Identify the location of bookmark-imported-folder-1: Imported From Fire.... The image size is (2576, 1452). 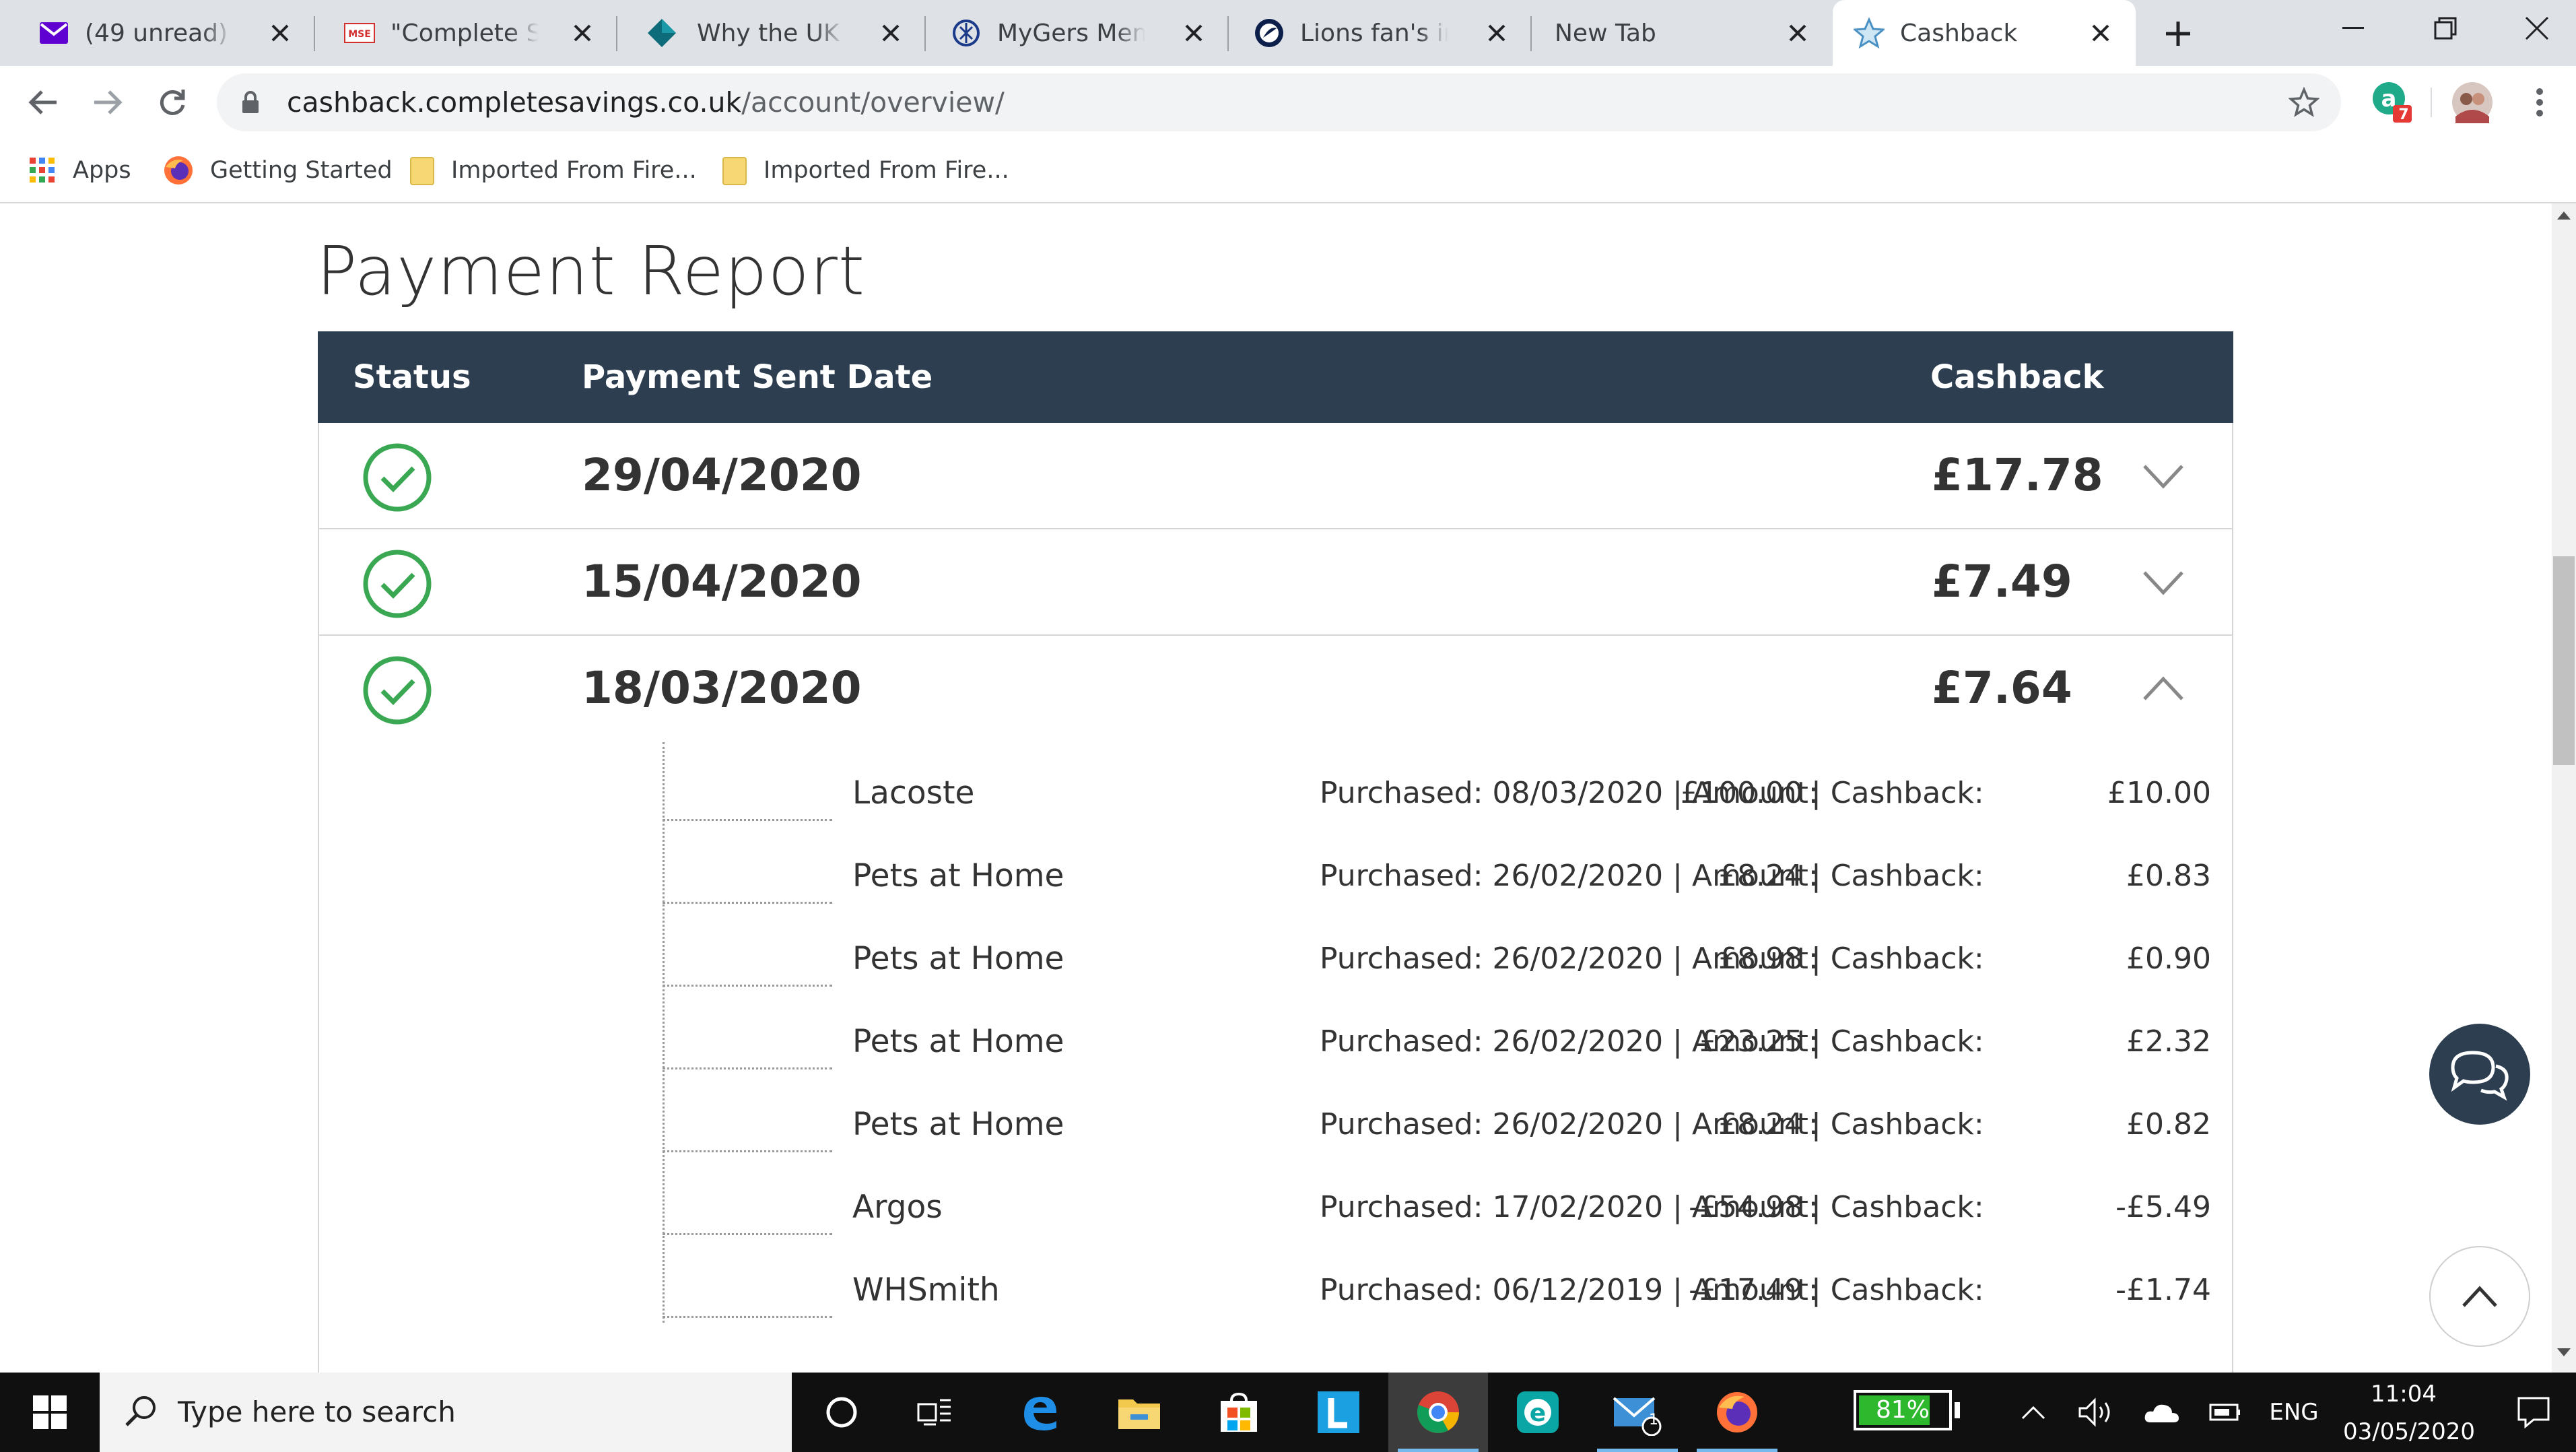
(553, 170).